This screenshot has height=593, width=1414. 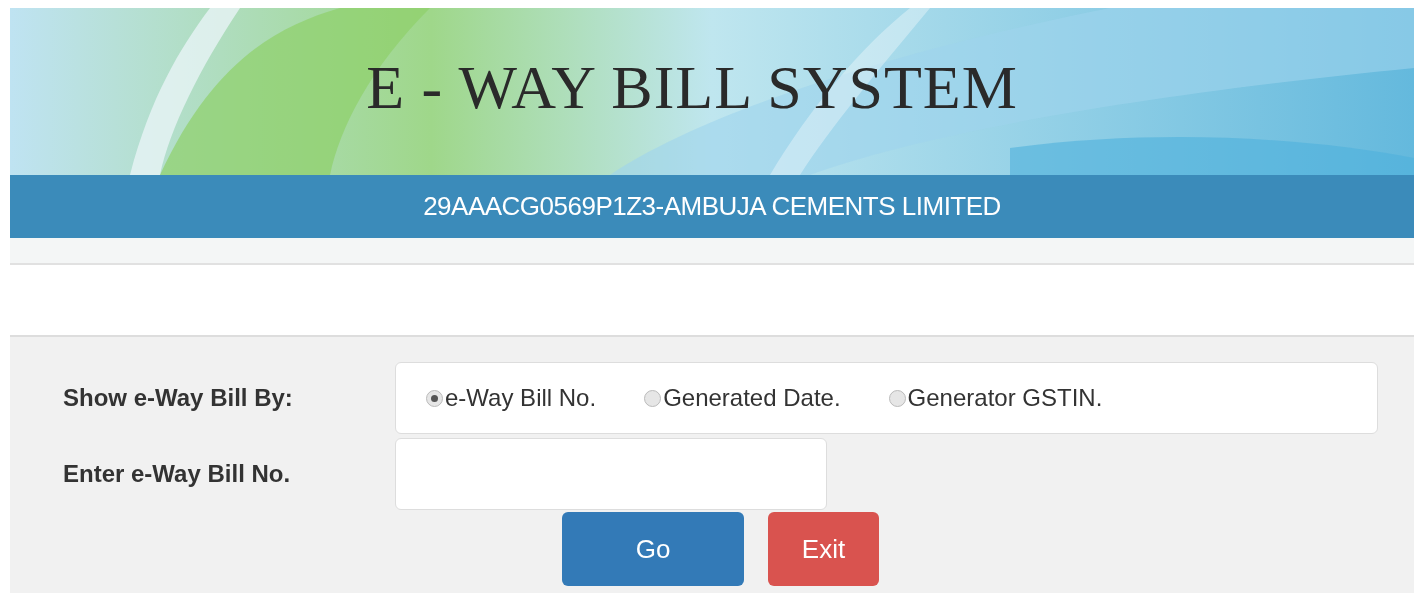 What do you see at coordinates (511, 398) in the screenshot?
I see `radio-option: e-Way Bill No.` at bounding box center [511, 398].